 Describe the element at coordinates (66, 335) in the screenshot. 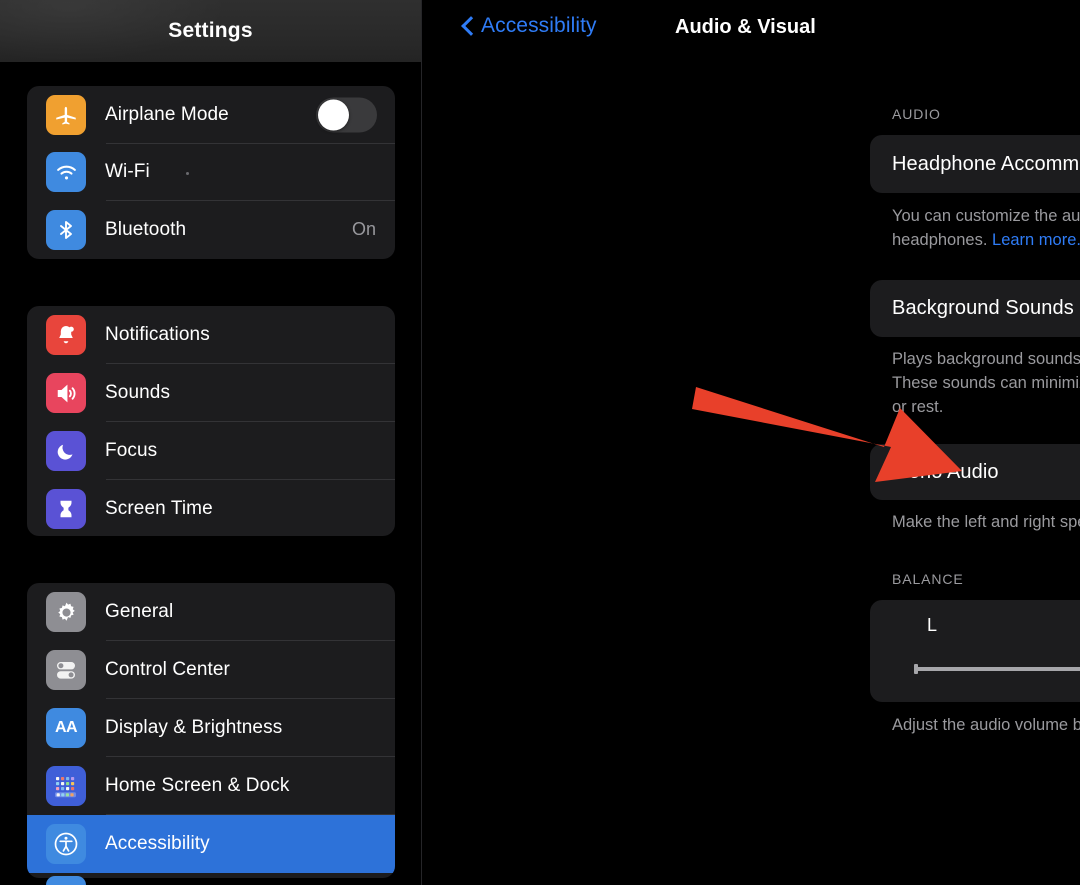

I see `bell-icon` at that location.